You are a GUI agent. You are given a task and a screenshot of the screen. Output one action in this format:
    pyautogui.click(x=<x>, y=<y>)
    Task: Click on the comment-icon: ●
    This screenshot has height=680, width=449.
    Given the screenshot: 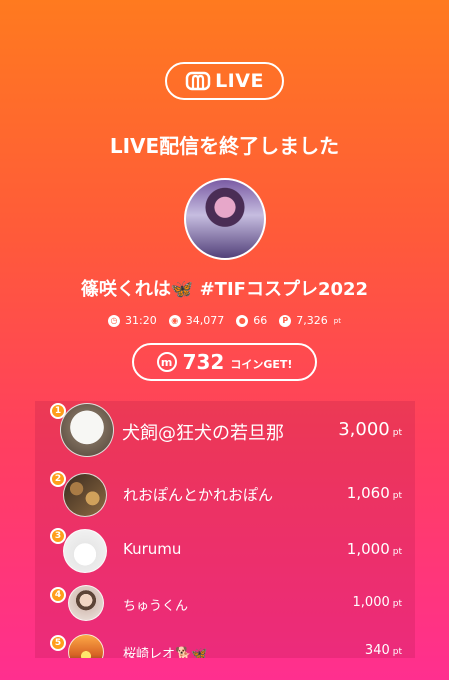 What is the action you would take?
    pyautogui.click(x=242, y=320)
    